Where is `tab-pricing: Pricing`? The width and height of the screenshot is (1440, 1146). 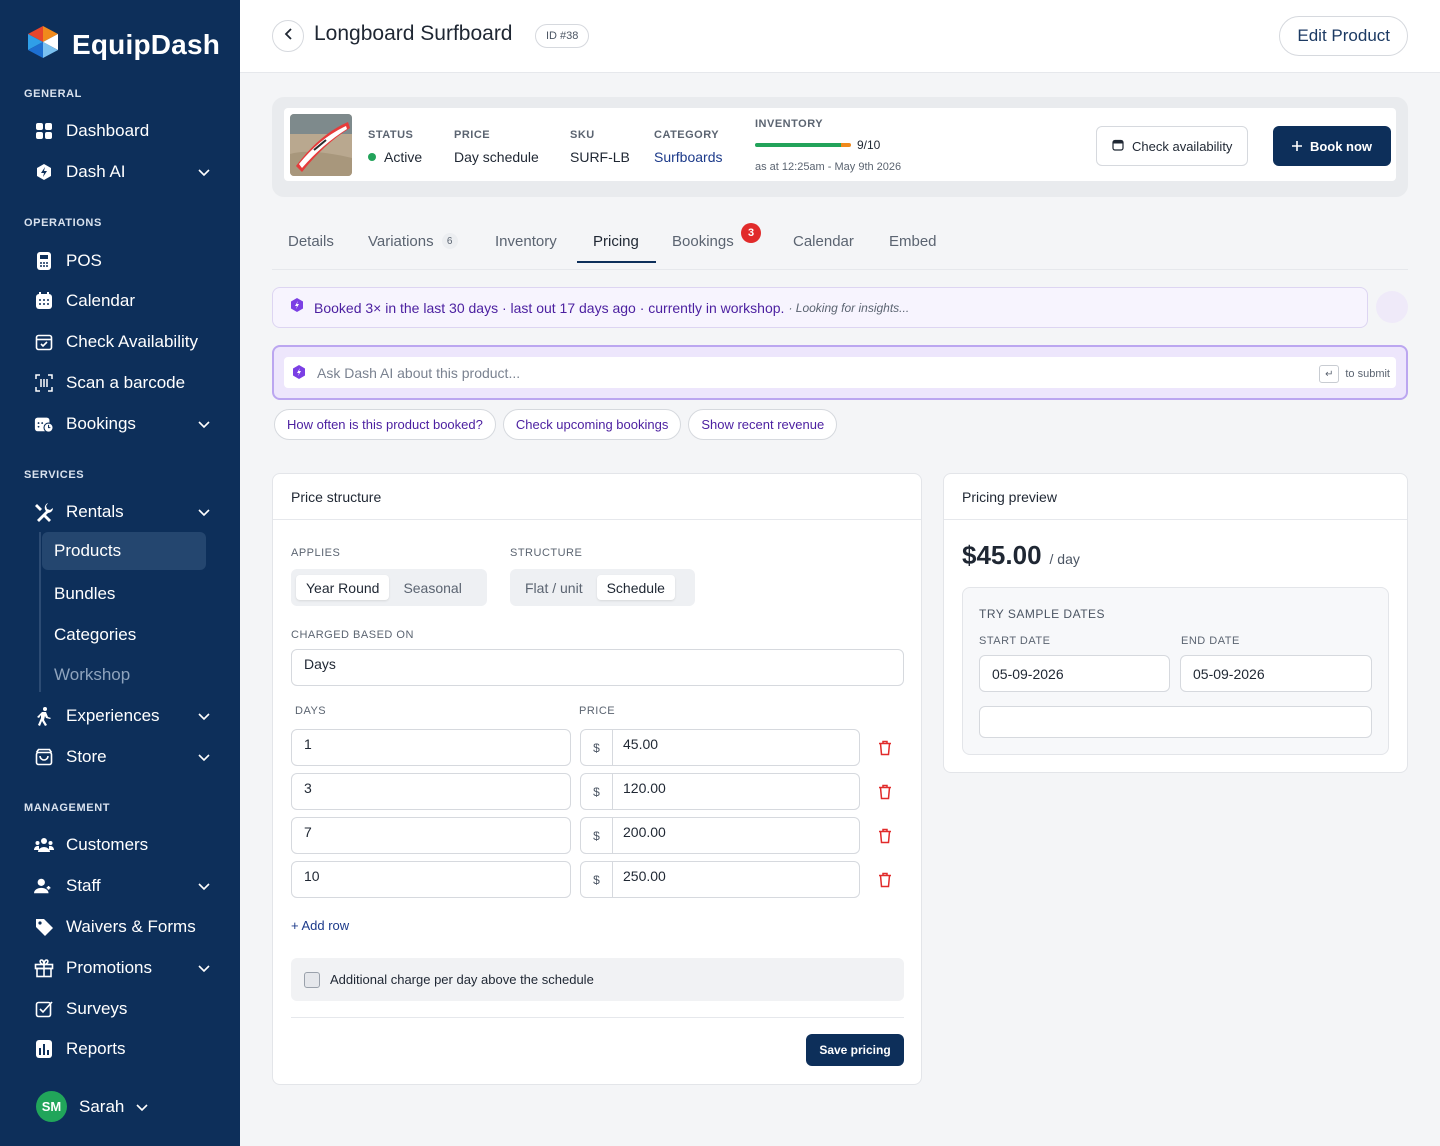
tab-pricing: Pricing is located at coordinates (616, 241).